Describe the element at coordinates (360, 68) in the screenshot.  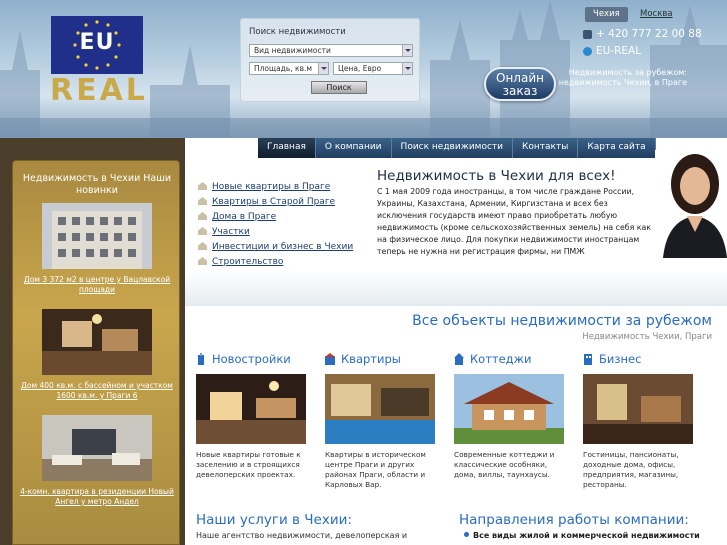
I see `price-value: Цена, Евро` at that location.